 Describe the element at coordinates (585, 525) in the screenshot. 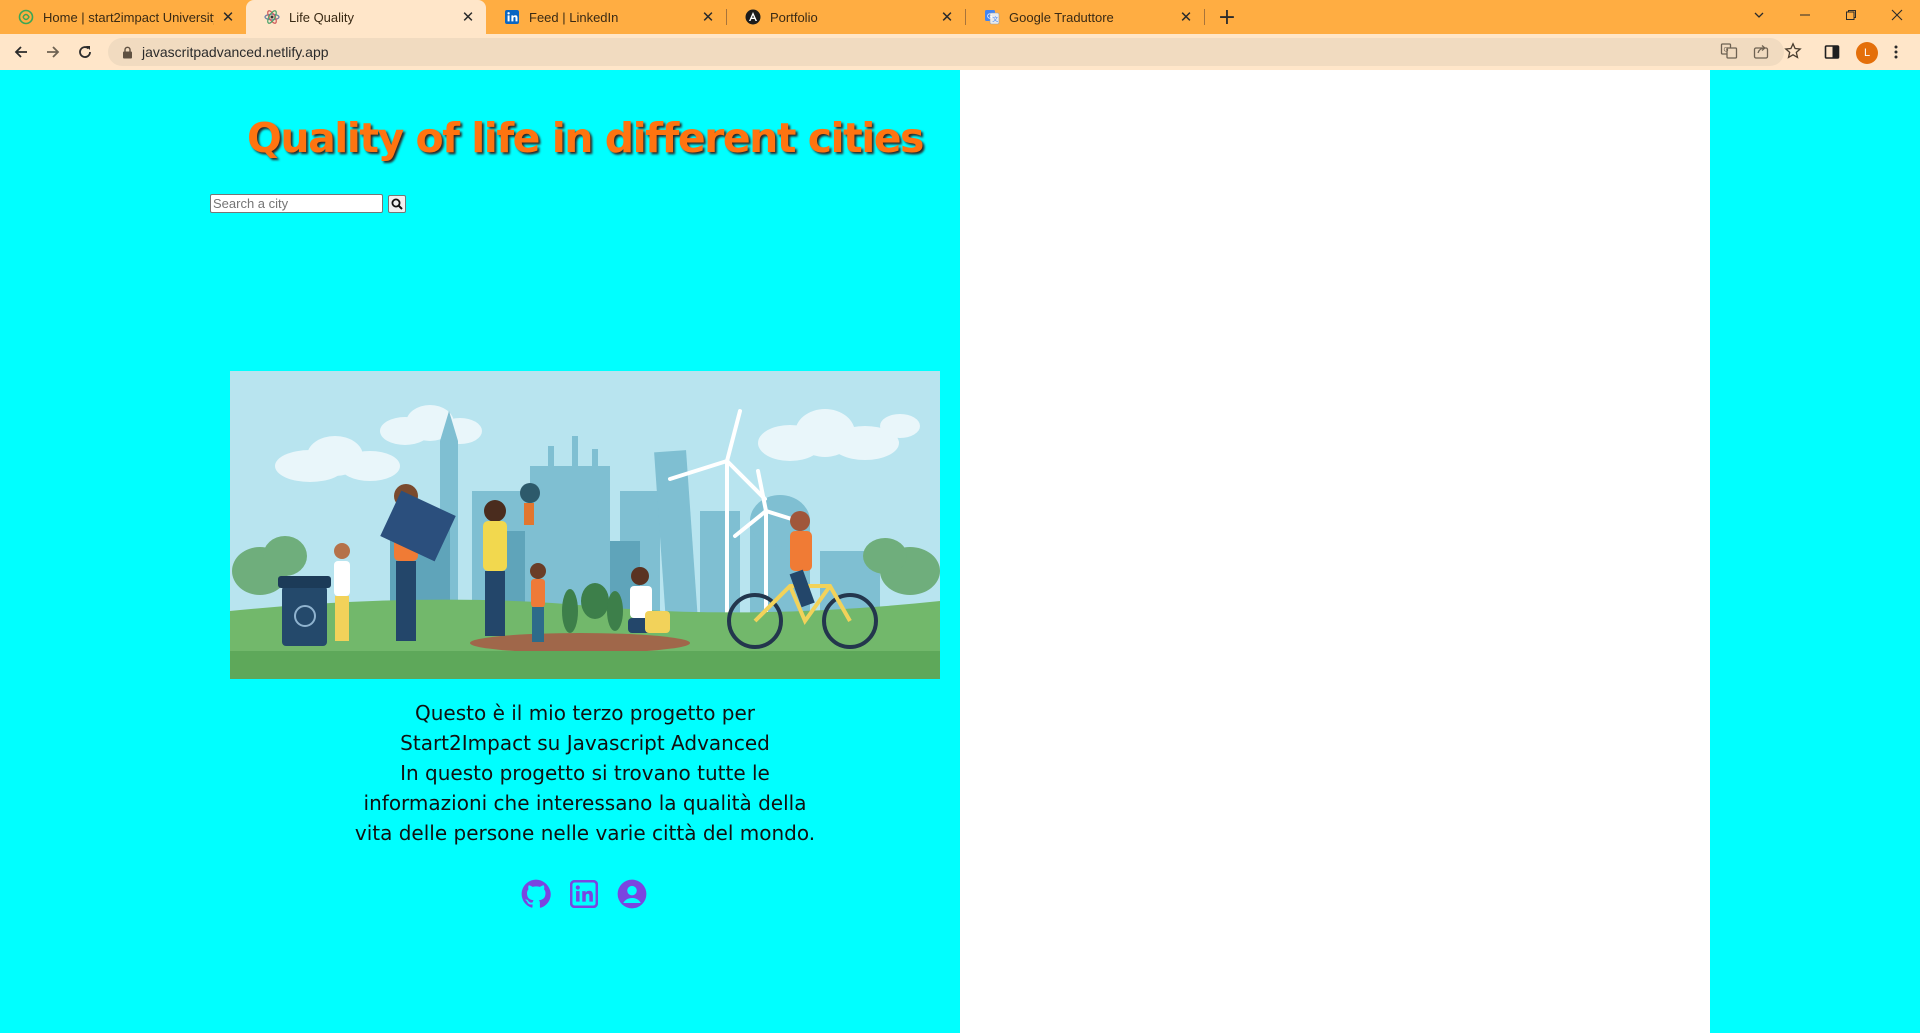

I see `sustainable-city-illustration` at that location.